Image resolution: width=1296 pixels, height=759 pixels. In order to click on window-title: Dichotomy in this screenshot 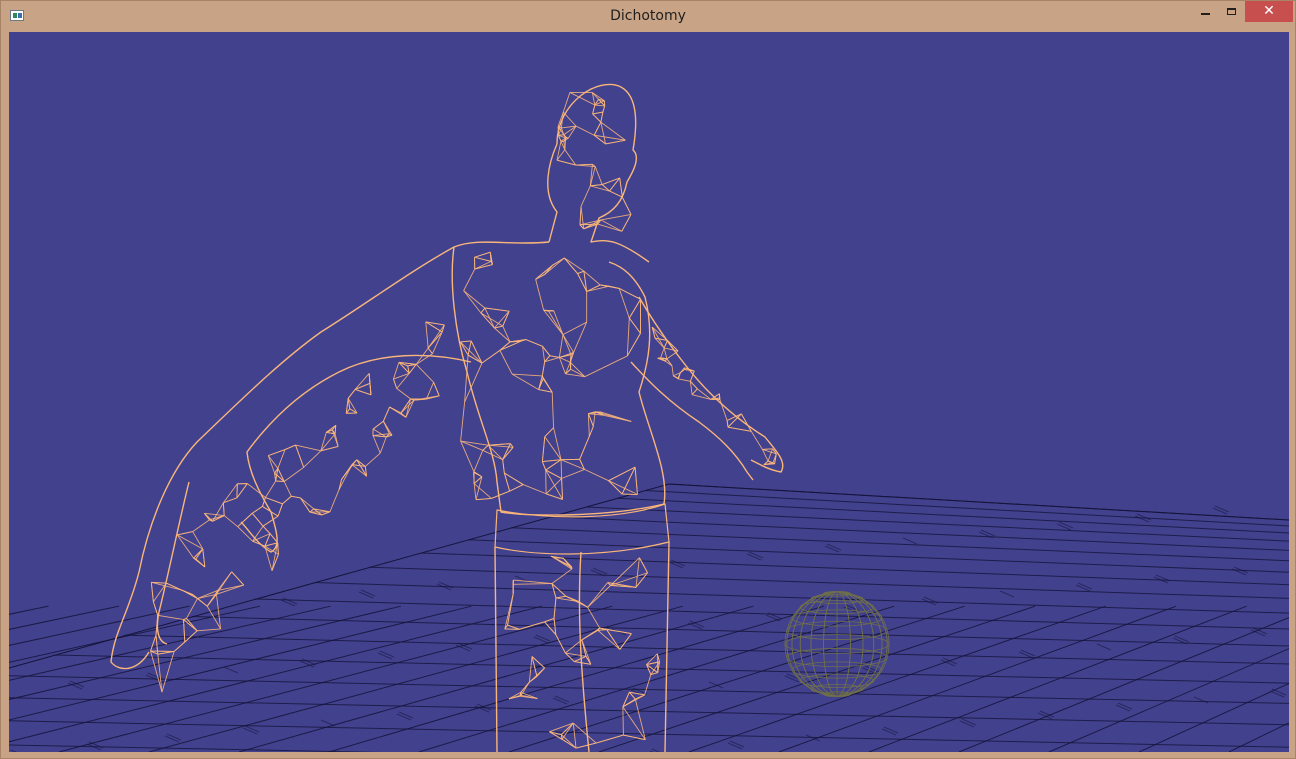, I will do `click(648, 16)`.